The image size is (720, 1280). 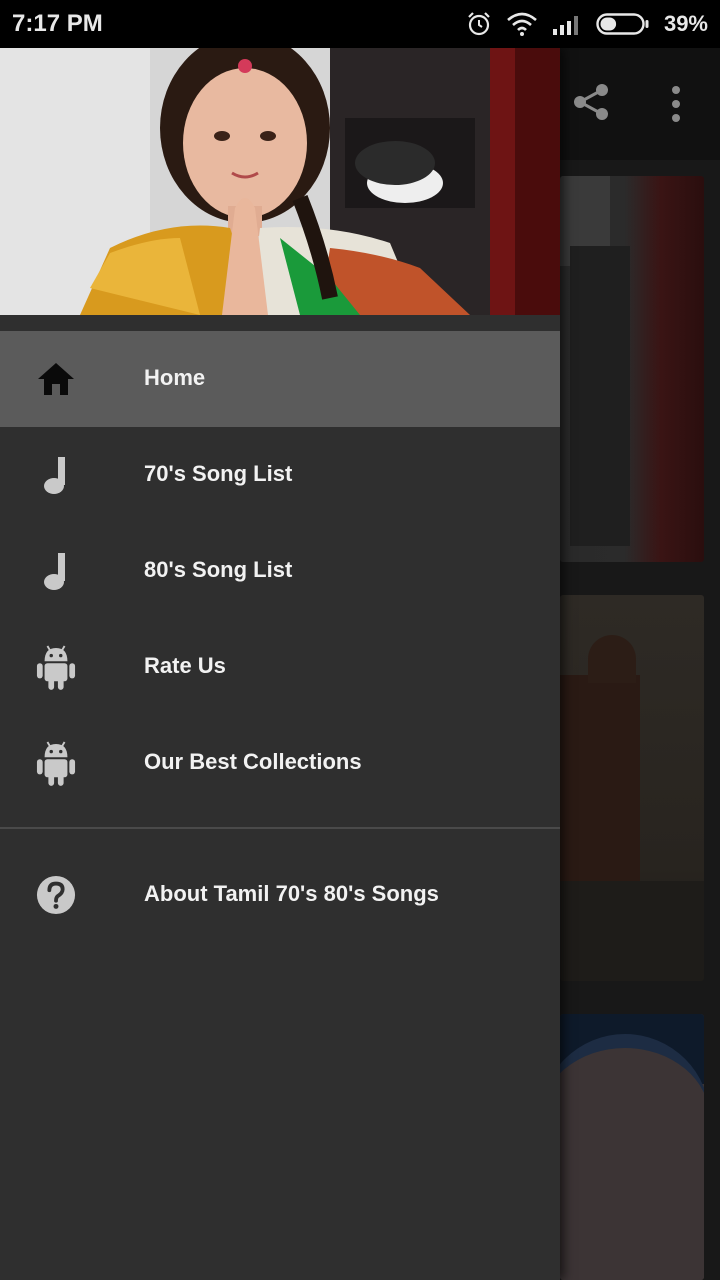 What do you see at coordinates (685, 23) in the screenshot?
I see `battery-percent: 39%` at bounding box center [685, 23].